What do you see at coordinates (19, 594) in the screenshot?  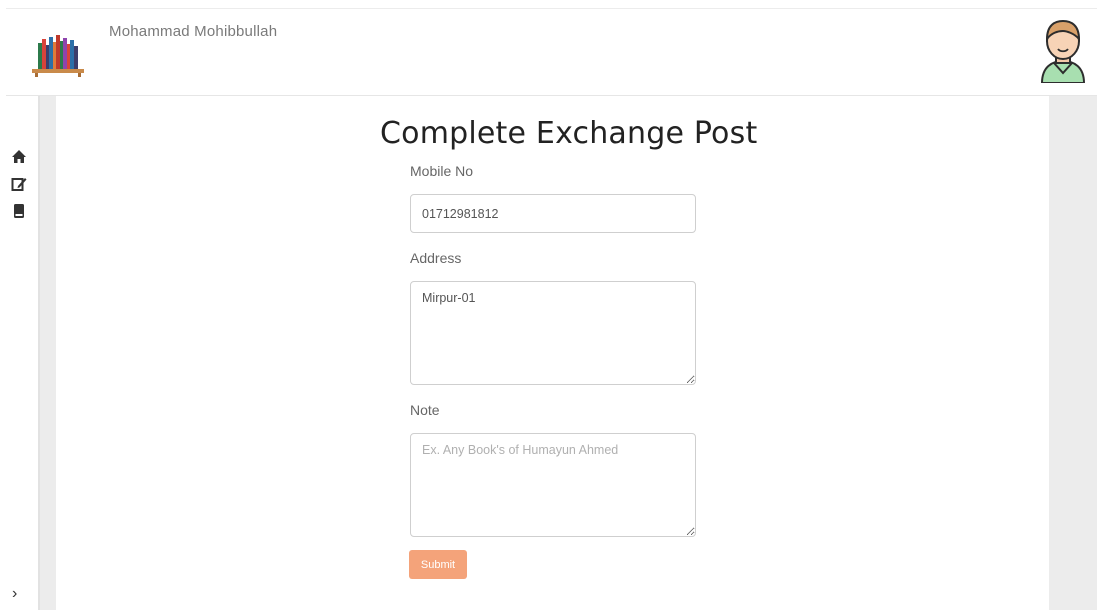 I see `sidebar-expand-toggle: ›` at bounding box center [19, 594].